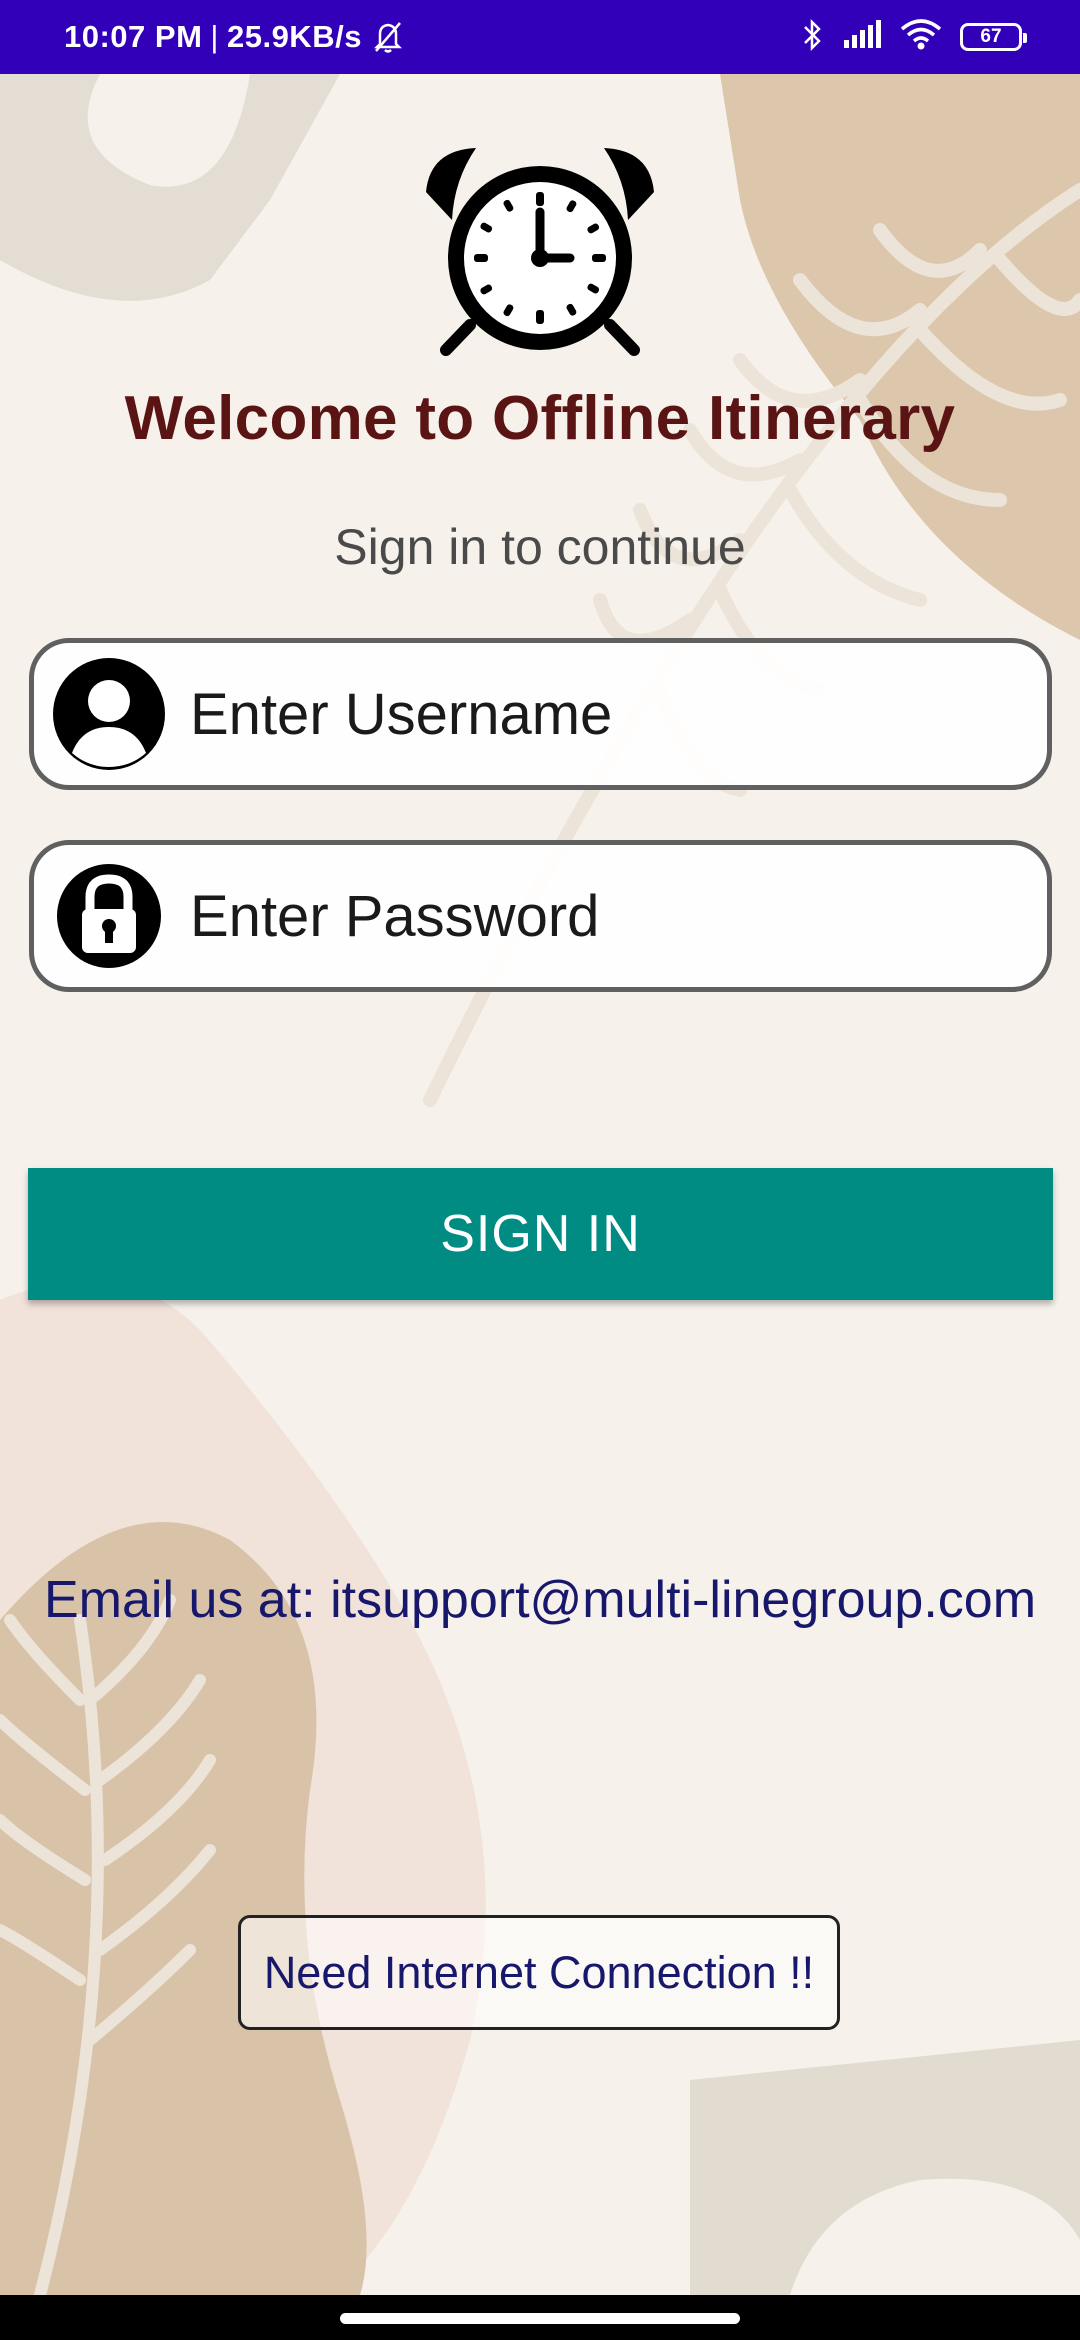 The height and width of the screenshot is (2340, 1080). I want to click on status-bar: 10:07 PM | 25.9KB/s 67, so click(540, 37).